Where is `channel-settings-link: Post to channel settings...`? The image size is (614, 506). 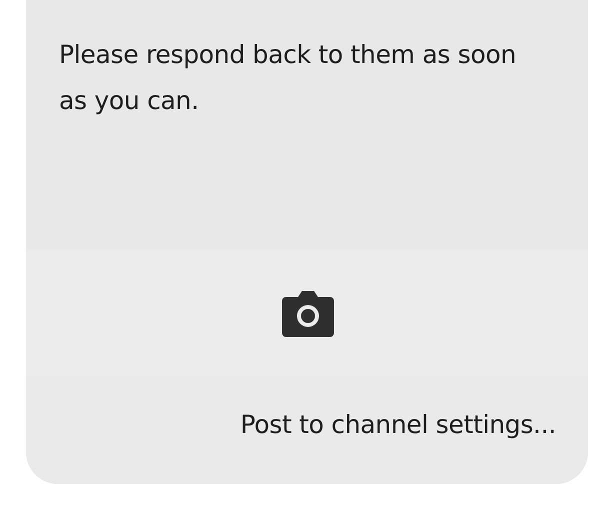 channel-settings-link: Post to channel settings... is located at coordinates (398, 425).